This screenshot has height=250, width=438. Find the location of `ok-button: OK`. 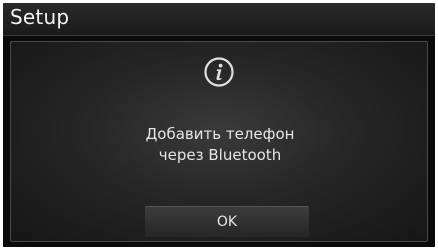

ok-button: OK is located at coordinates (227, 221).